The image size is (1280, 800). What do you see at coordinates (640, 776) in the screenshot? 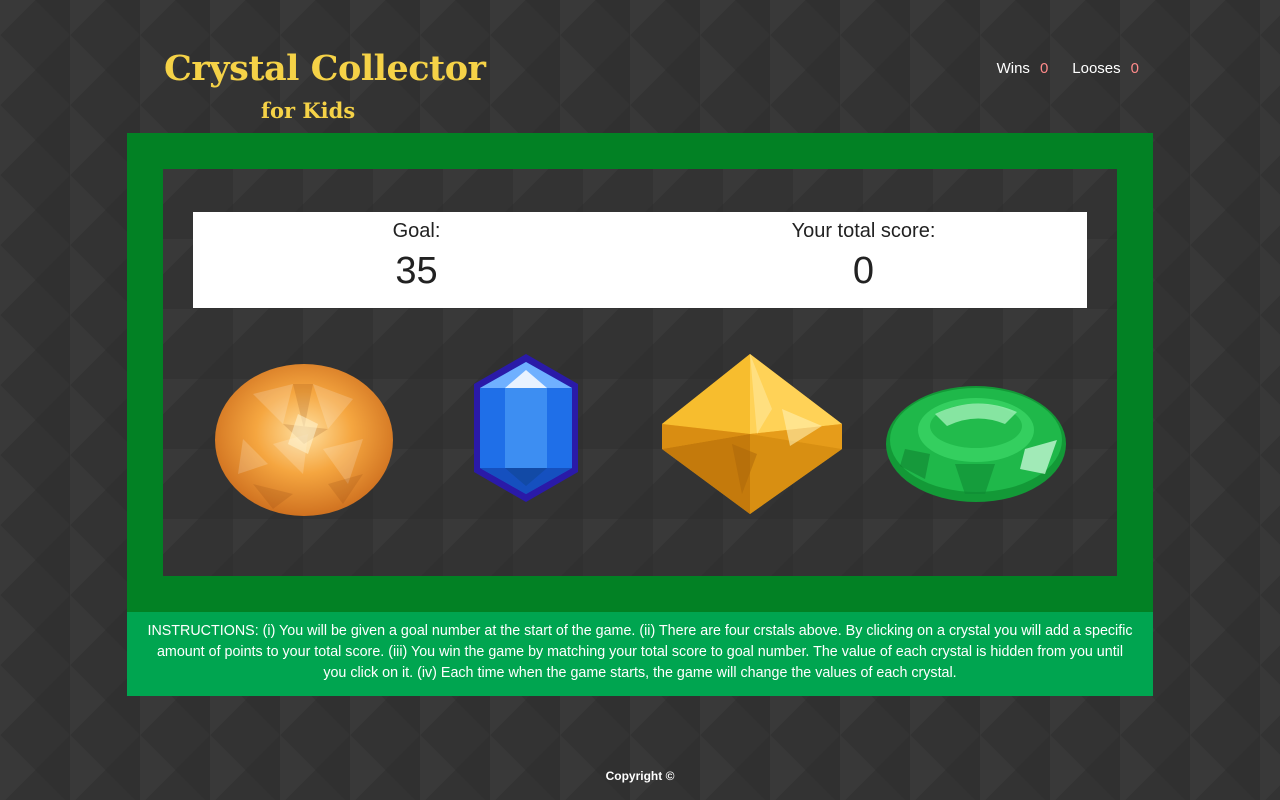
I see `copyright-footer: Copyright ©` at bounding box center [640, 776].